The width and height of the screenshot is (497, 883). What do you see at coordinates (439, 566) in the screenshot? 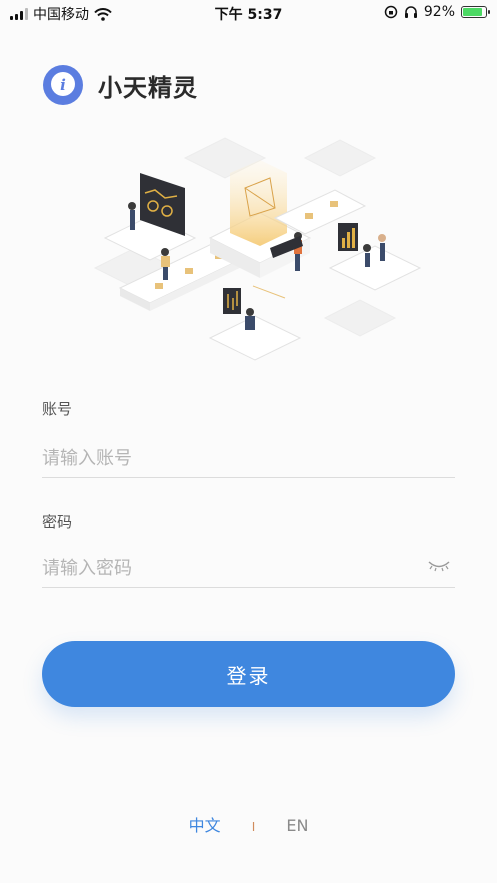
I see `eye-closed-icon` at bounding box center [439, 566].